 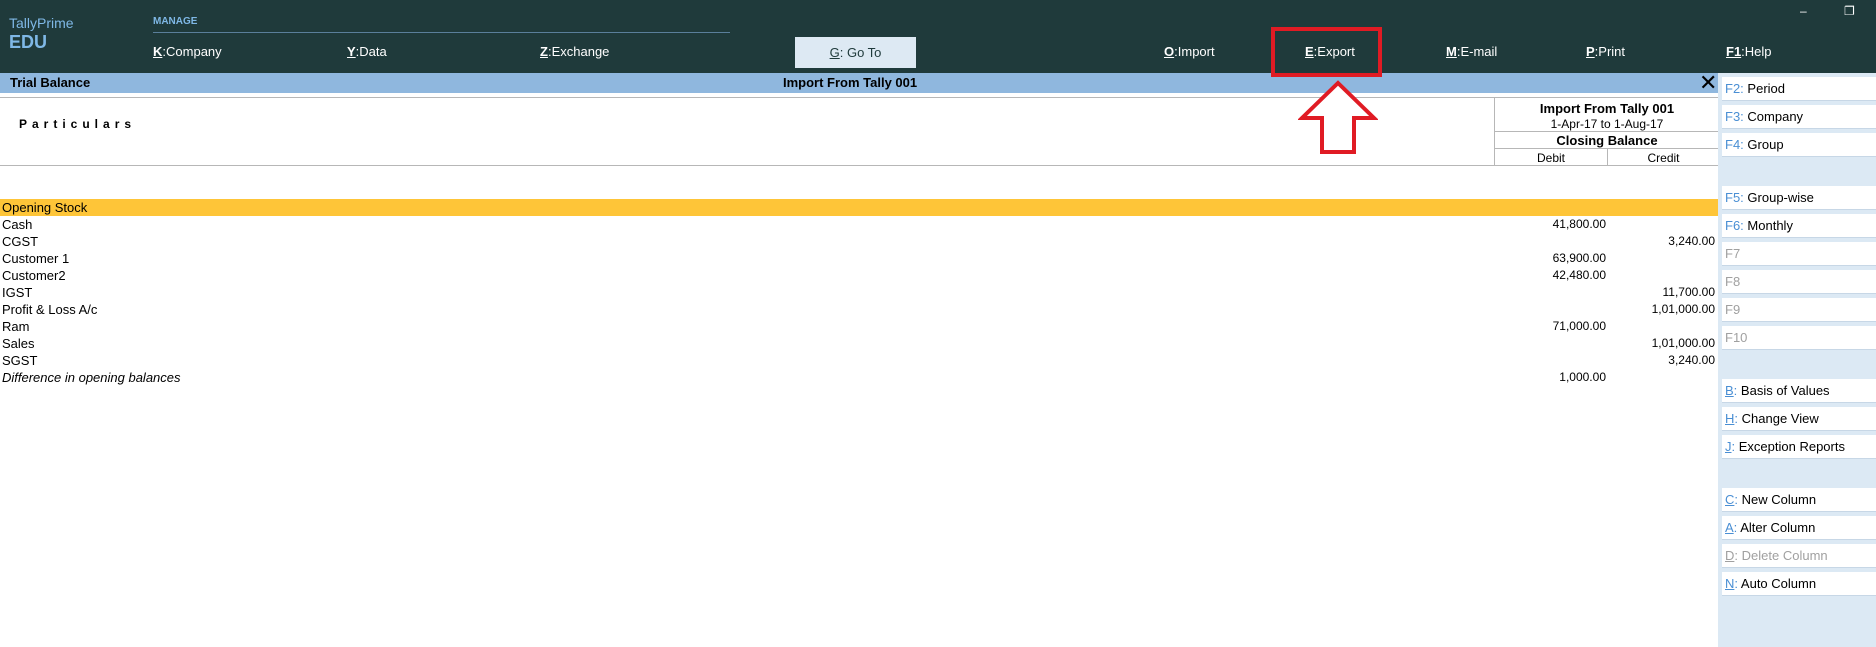 What do you see at coordinates (1749, 51) in the screenshot?
I see `menu-help: F1:Help` at bounding box center [1749, 51].